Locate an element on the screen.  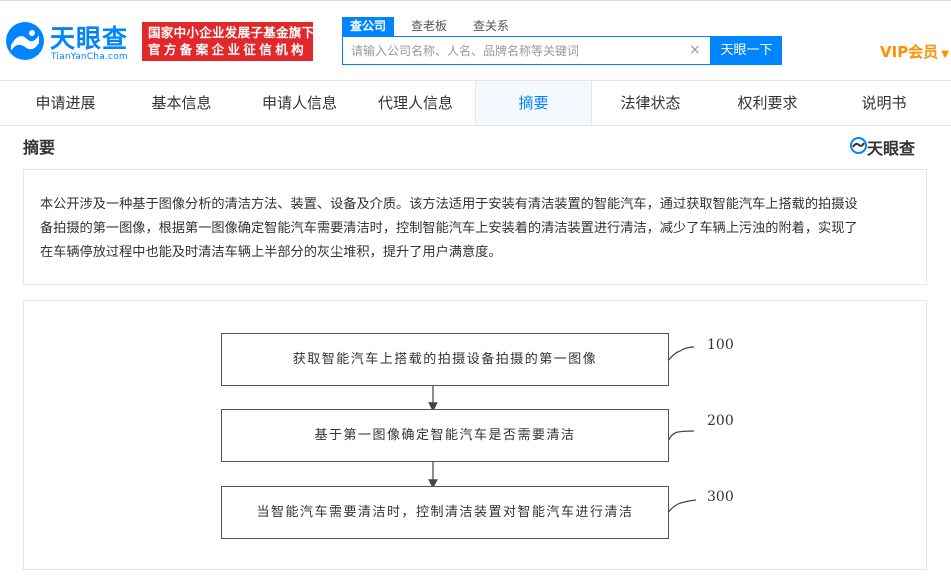
flow-step-2-number: 200 is located at coordinates (720, 421).